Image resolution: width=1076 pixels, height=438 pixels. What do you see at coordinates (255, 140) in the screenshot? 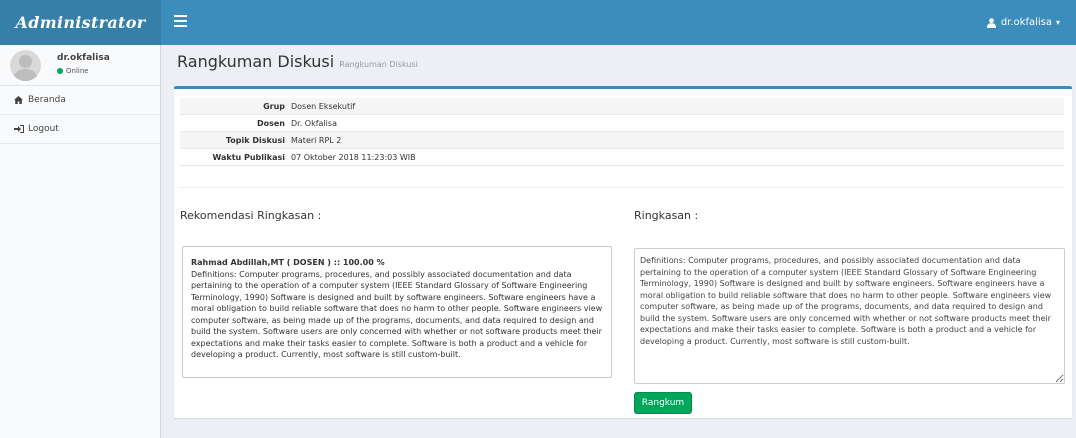
I see `info-key: Topik Diskusi` at bounding box center [255, 140].